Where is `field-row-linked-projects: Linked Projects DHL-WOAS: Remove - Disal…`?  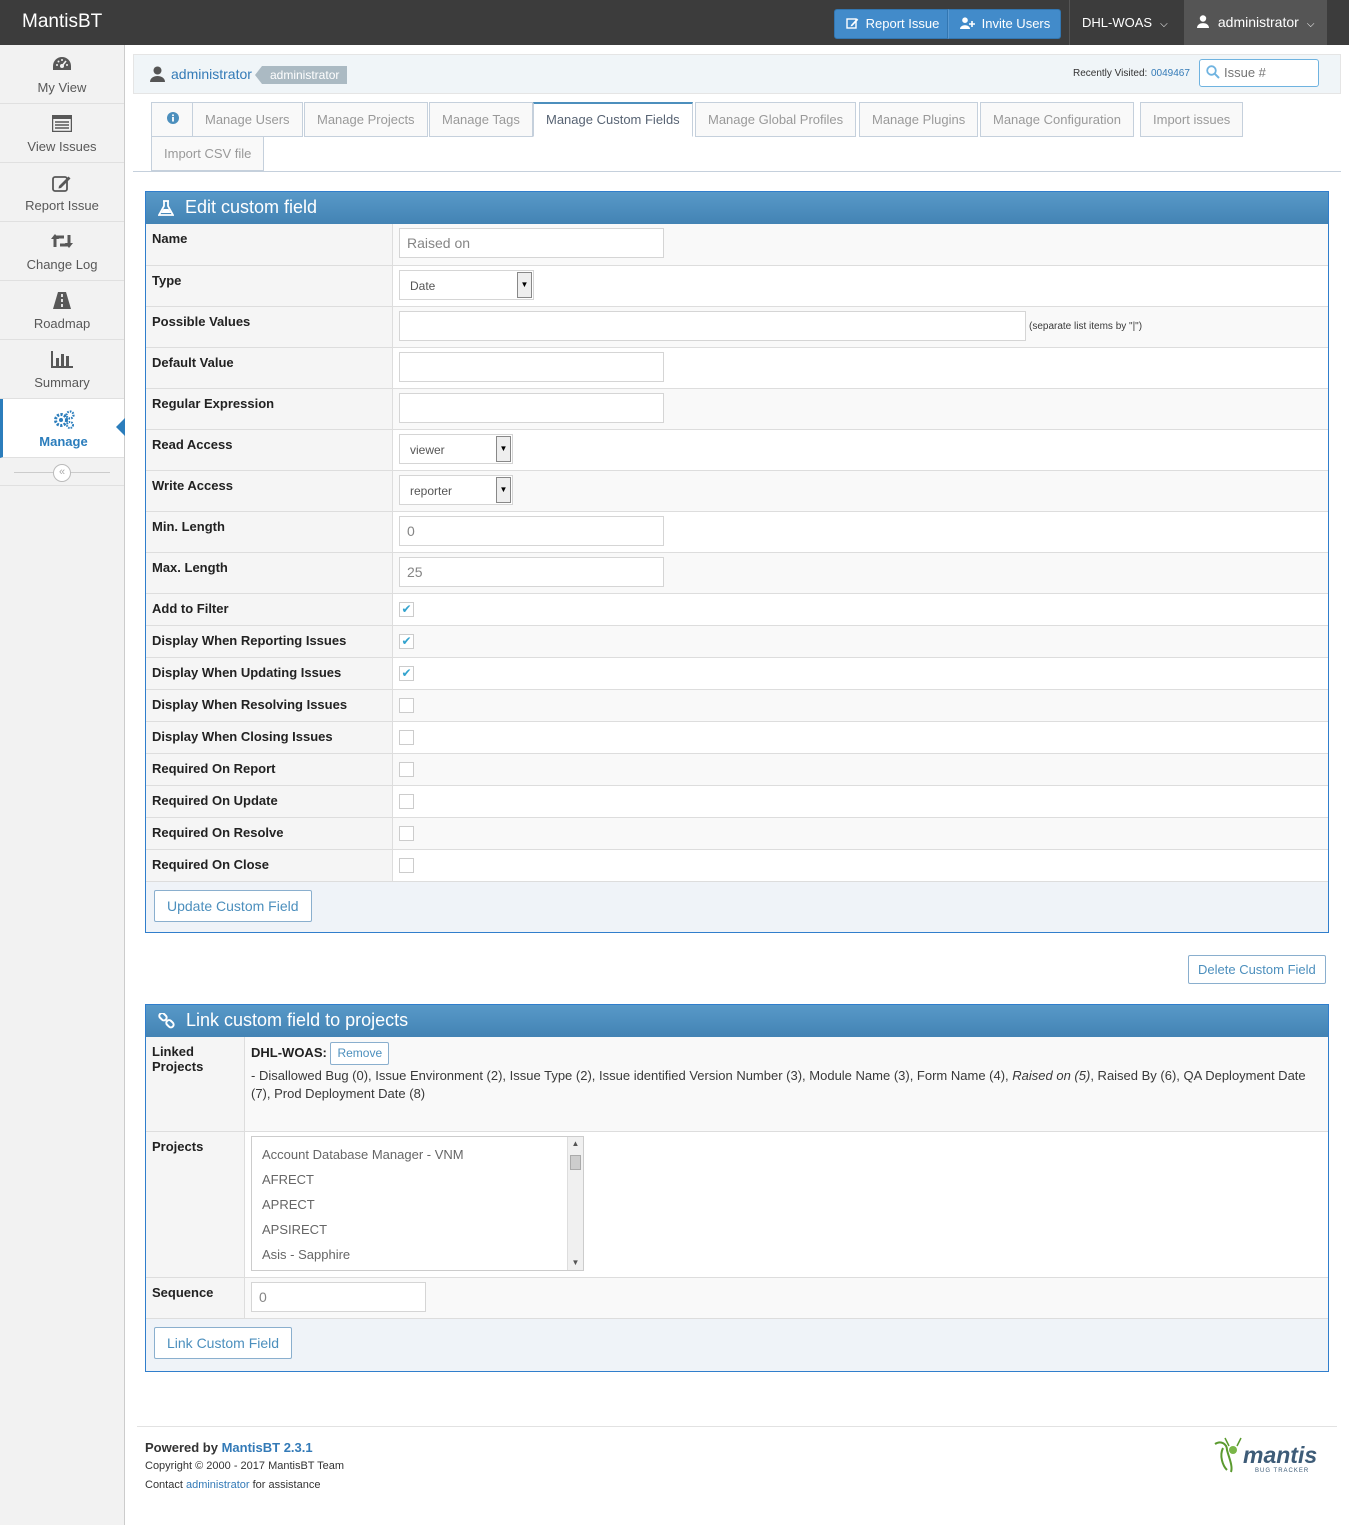
field-row-linked-projects: Linked Projects DHL-WOAS: Remove - Disal… is located at coordinates (737, 1084).